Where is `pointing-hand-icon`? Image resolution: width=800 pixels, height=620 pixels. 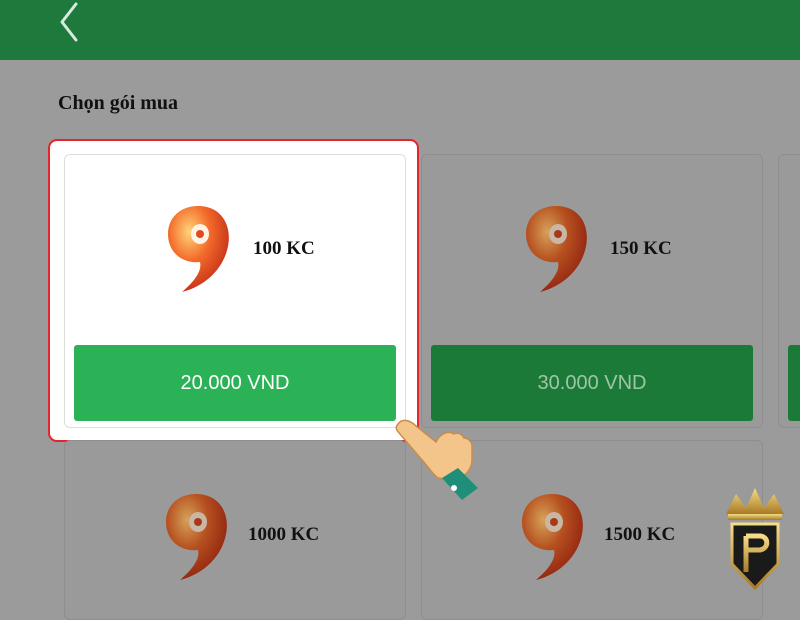 pointing-hand-icon is located at coordinates (436, 459).